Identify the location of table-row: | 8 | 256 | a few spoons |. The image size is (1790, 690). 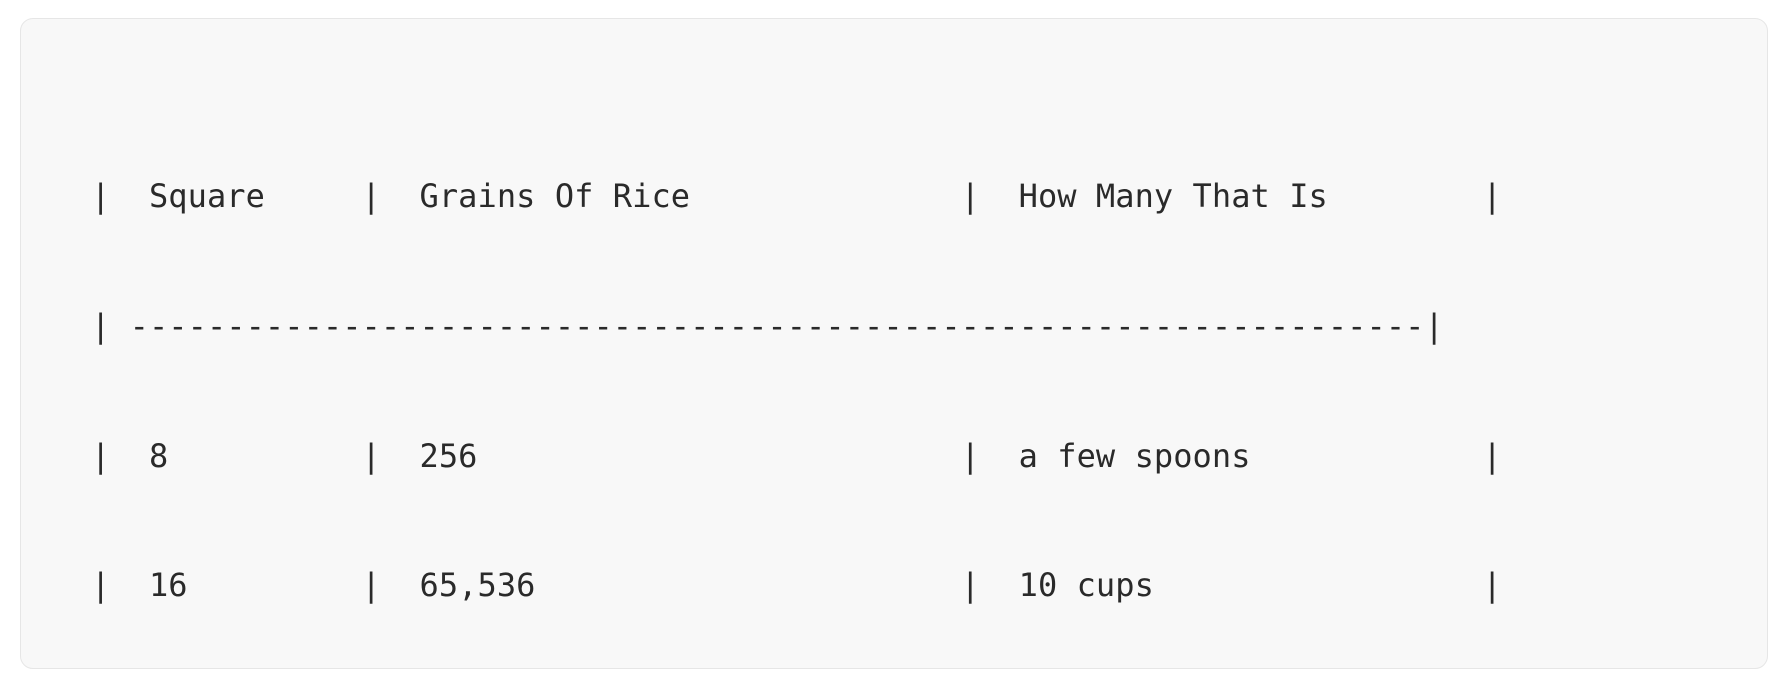
(796, 455).